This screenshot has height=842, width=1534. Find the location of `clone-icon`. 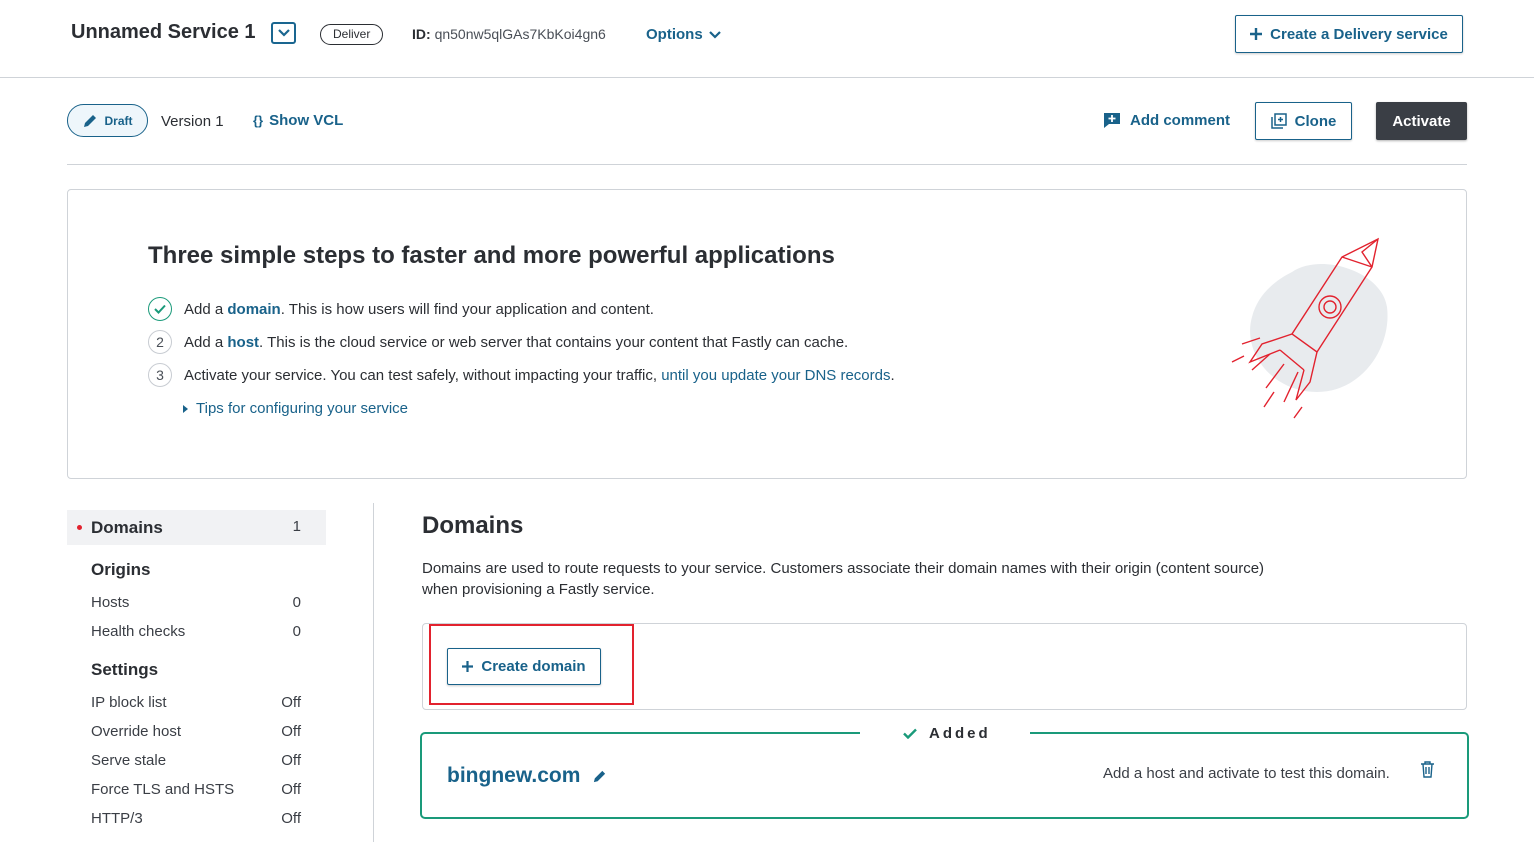

clone-icon is located at coordinates (1278, 121).